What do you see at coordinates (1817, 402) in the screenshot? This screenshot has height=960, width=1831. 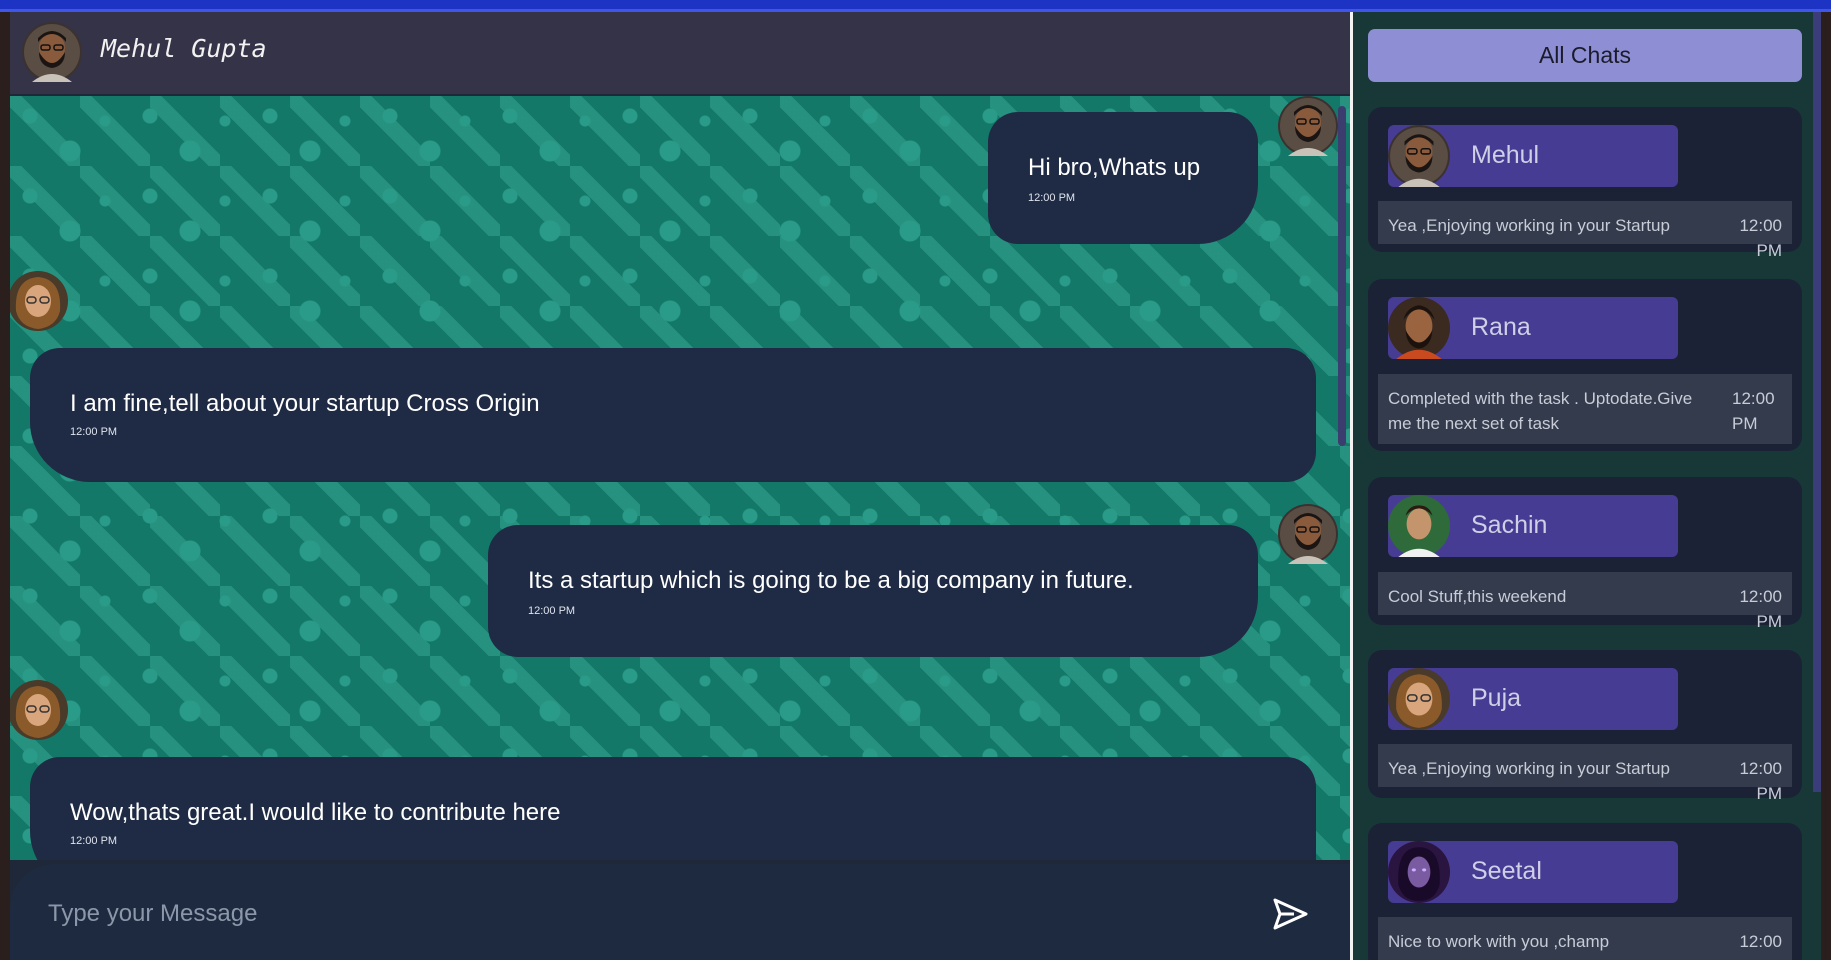 I see `sidebar-scrollbar` at bounding box center [1817, 402].